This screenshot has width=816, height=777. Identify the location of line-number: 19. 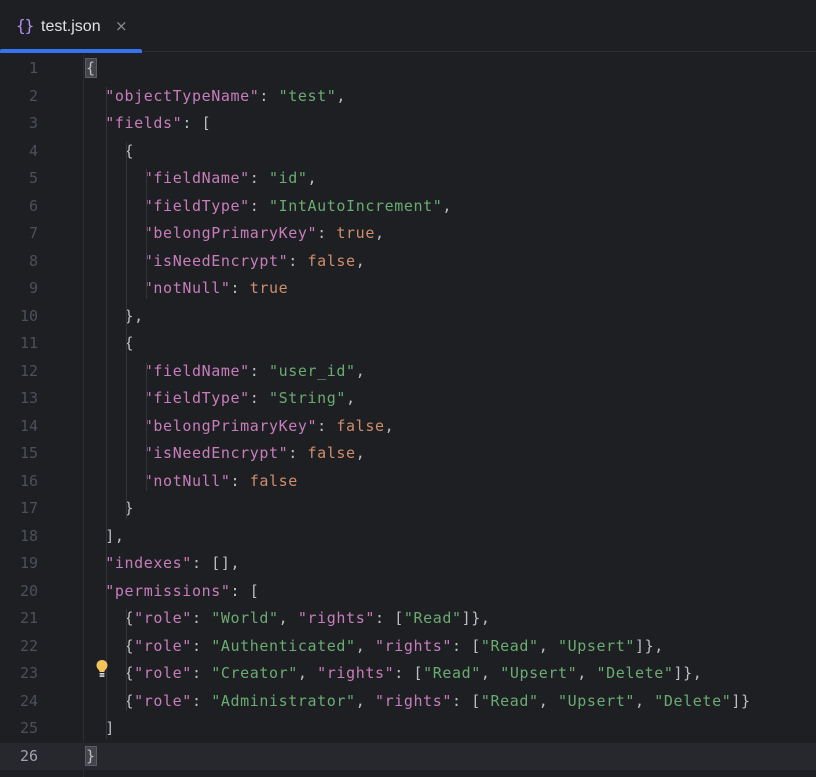
(19, 564).